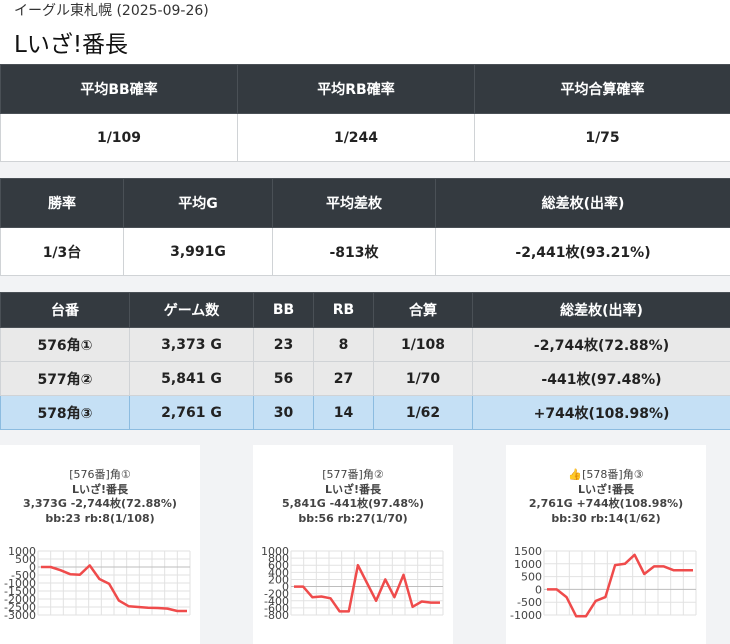 This screenshot has width=730, height=644. I want to click on y-tick-label: -1000, so click(526, 615).